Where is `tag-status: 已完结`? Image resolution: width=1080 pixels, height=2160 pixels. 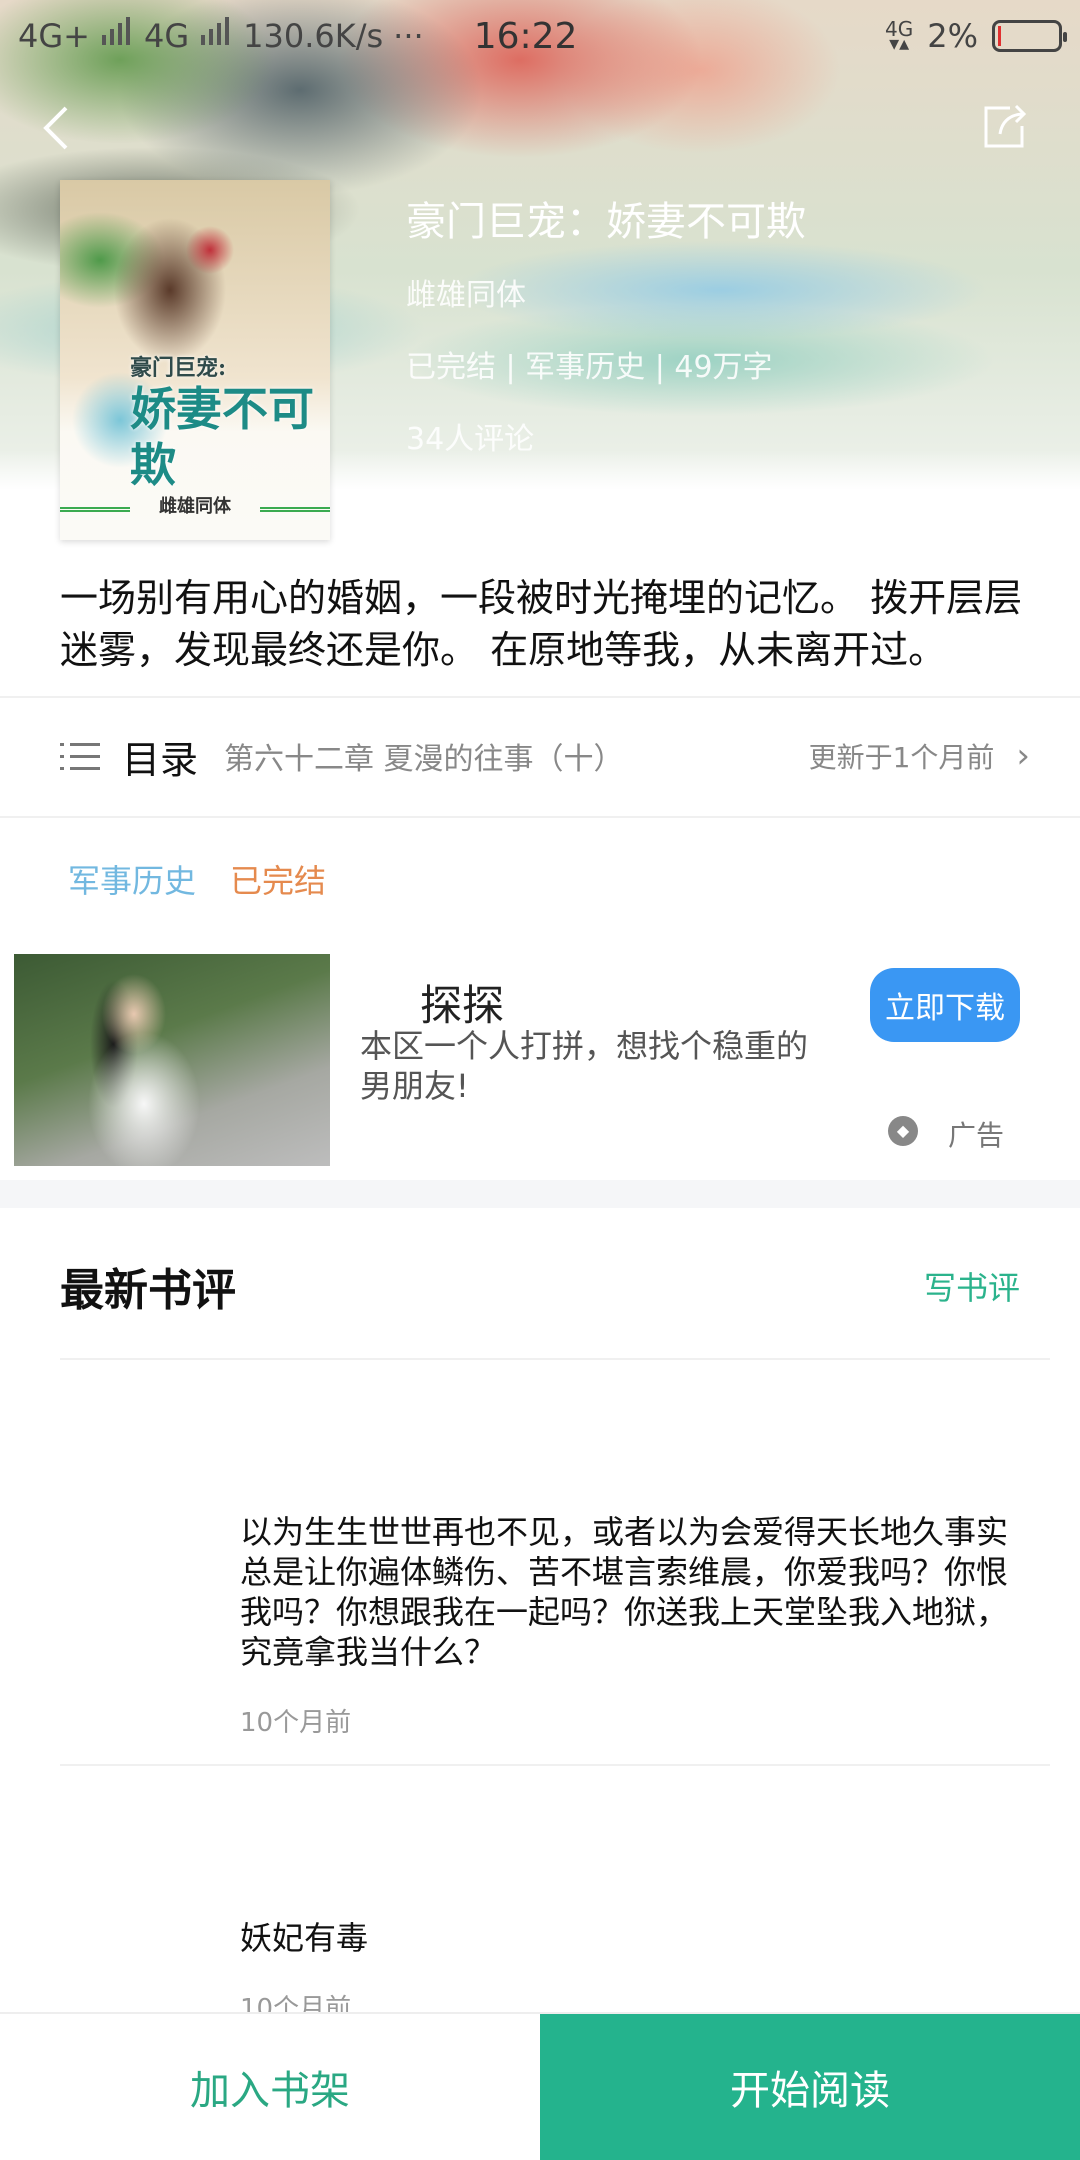
tag-status: 已完结 is located at coordinates (278, 881).